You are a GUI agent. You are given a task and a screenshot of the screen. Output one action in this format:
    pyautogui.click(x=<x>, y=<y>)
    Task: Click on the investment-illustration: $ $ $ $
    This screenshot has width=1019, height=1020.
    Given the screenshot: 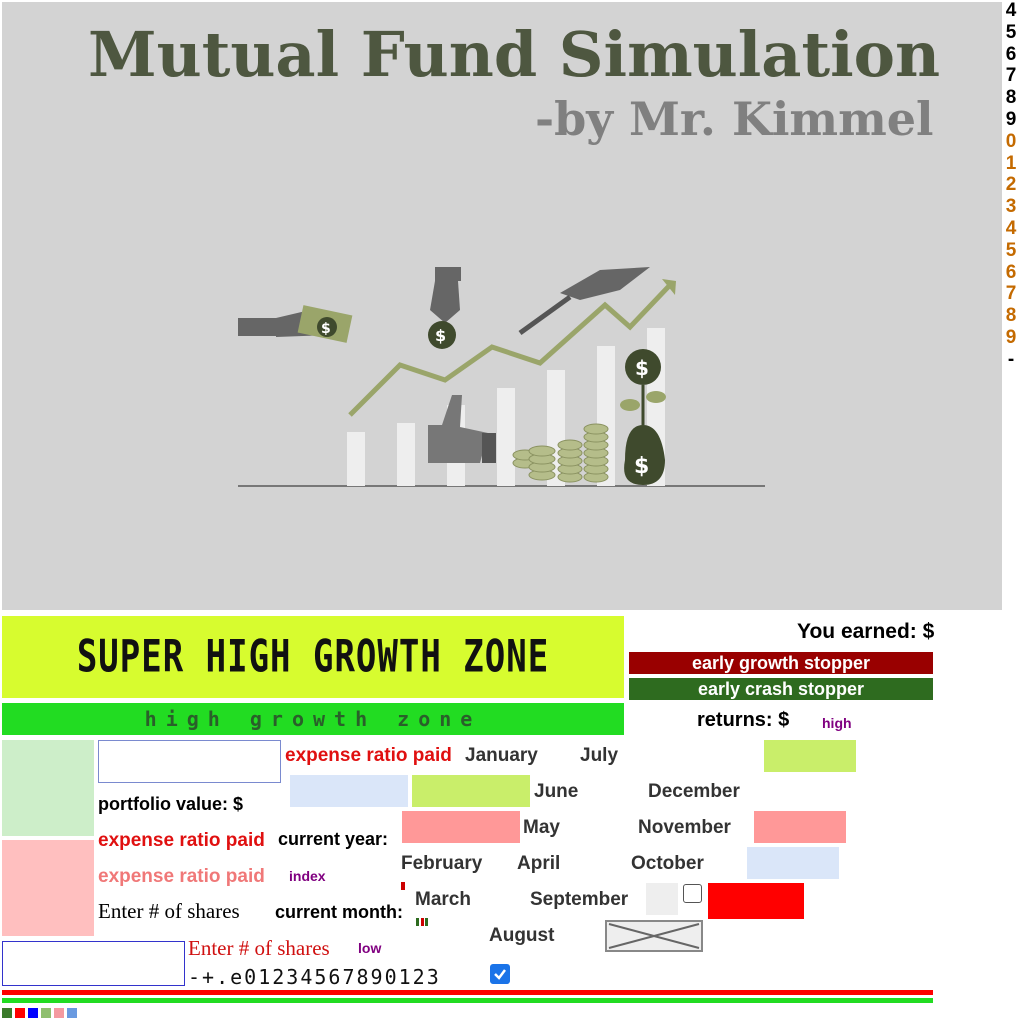 What is the action you would take?
    pyautogui.click(x=501, y=377)
    